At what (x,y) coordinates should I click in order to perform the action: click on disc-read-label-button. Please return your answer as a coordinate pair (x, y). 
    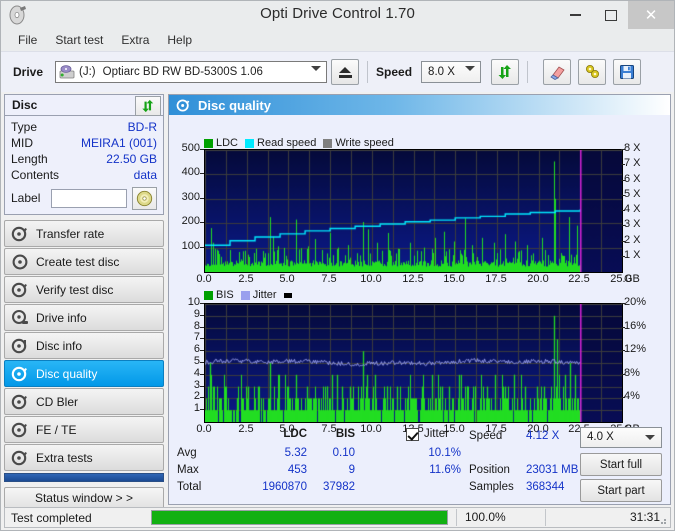
    Looking at the image, I should click on (144, 198).